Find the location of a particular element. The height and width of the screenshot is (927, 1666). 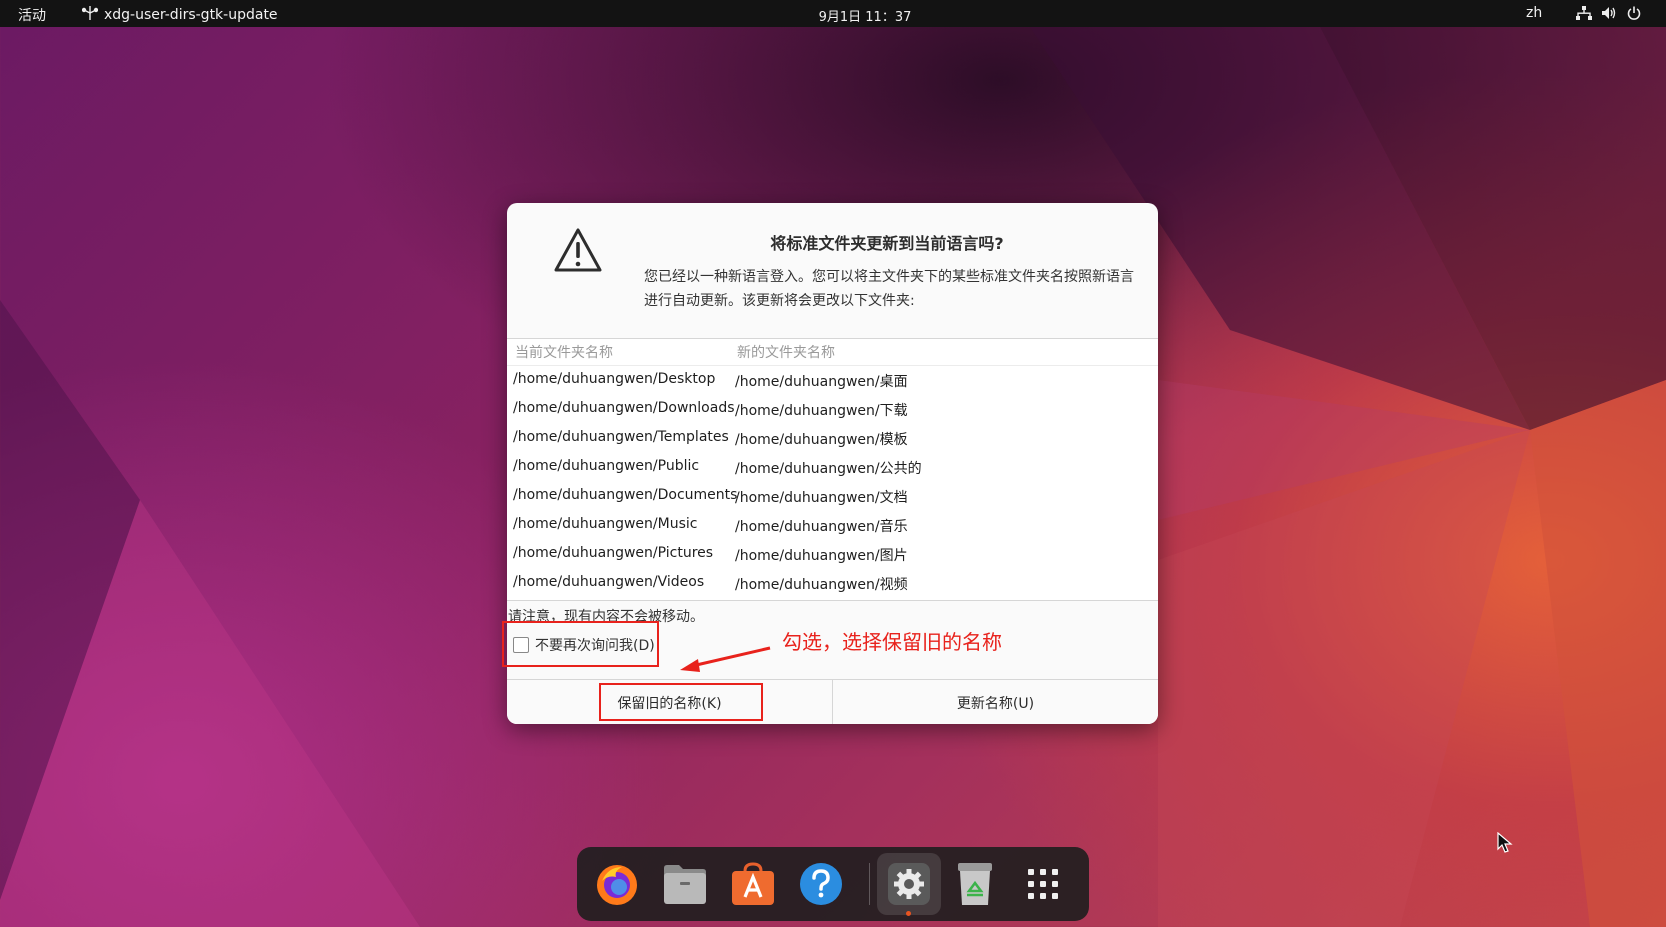

keep-button-highlight-box is located at coordinates (681, 702).